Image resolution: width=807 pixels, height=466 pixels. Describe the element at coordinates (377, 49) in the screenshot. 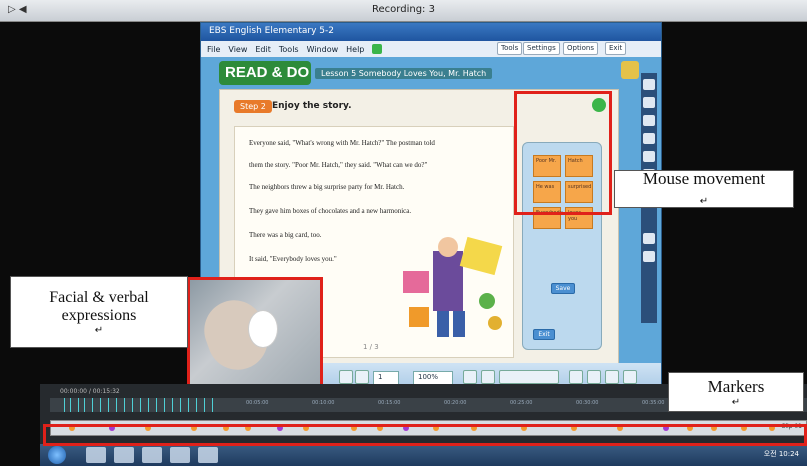

I see `save-icon` at that location.